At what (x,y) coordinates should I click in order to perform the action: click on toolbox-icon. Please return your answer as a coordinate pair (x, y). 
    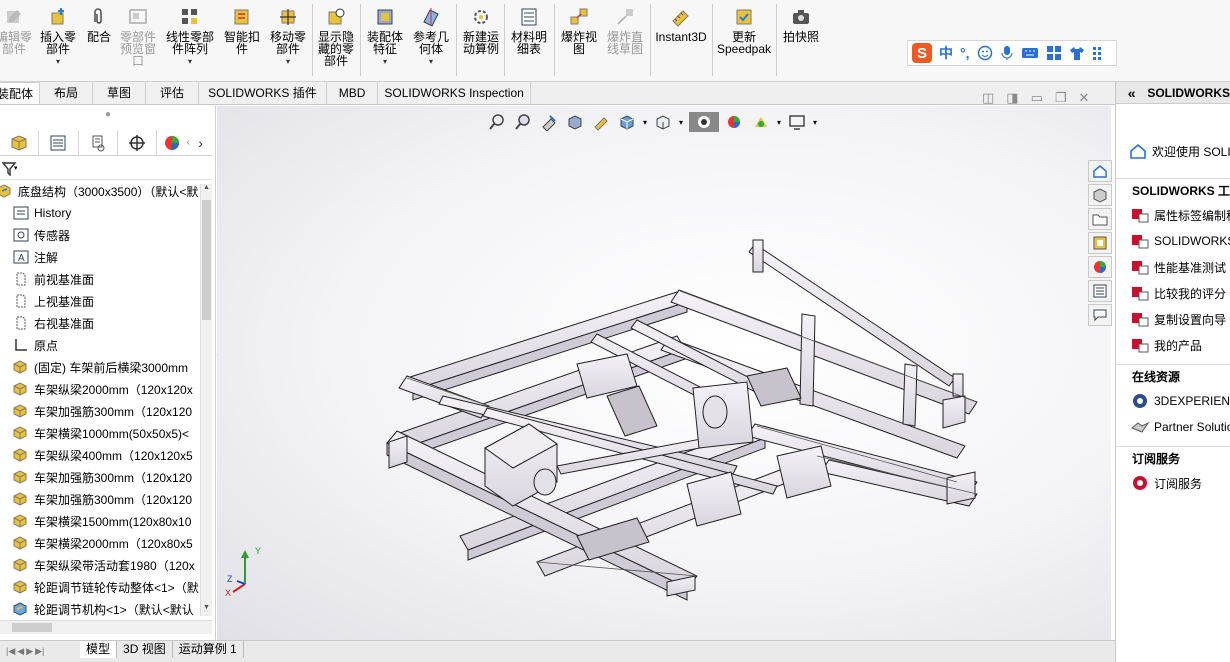
    Looking at the image, I should click on (1054, 53).